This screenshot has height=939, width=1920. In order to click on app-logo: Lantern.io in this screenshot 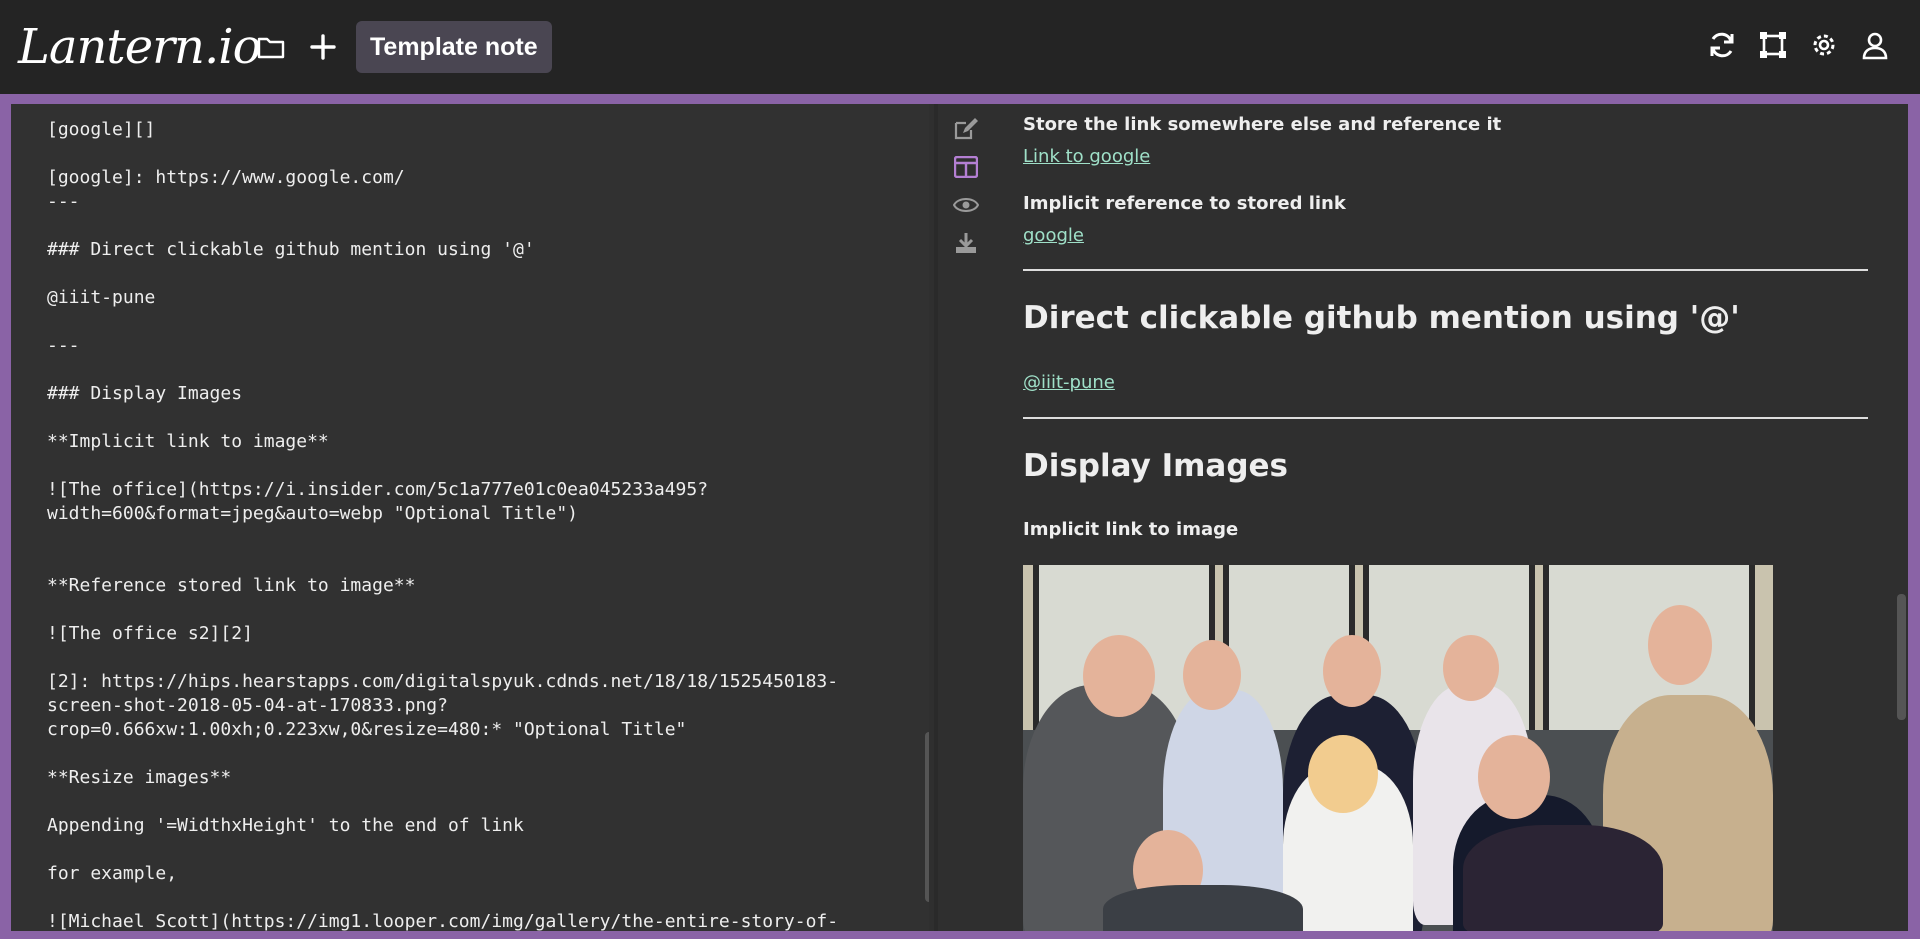, I will do `click(139, 47)`.